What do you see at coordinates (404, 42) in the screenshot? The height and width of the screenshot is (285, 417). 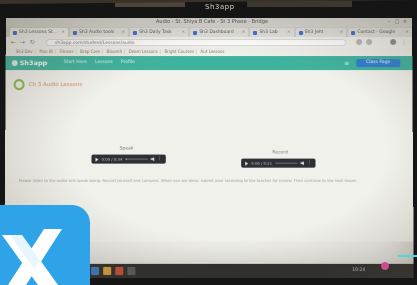 I see `kebab-menu-icon: ⋮` at bounding box center [404, 42].